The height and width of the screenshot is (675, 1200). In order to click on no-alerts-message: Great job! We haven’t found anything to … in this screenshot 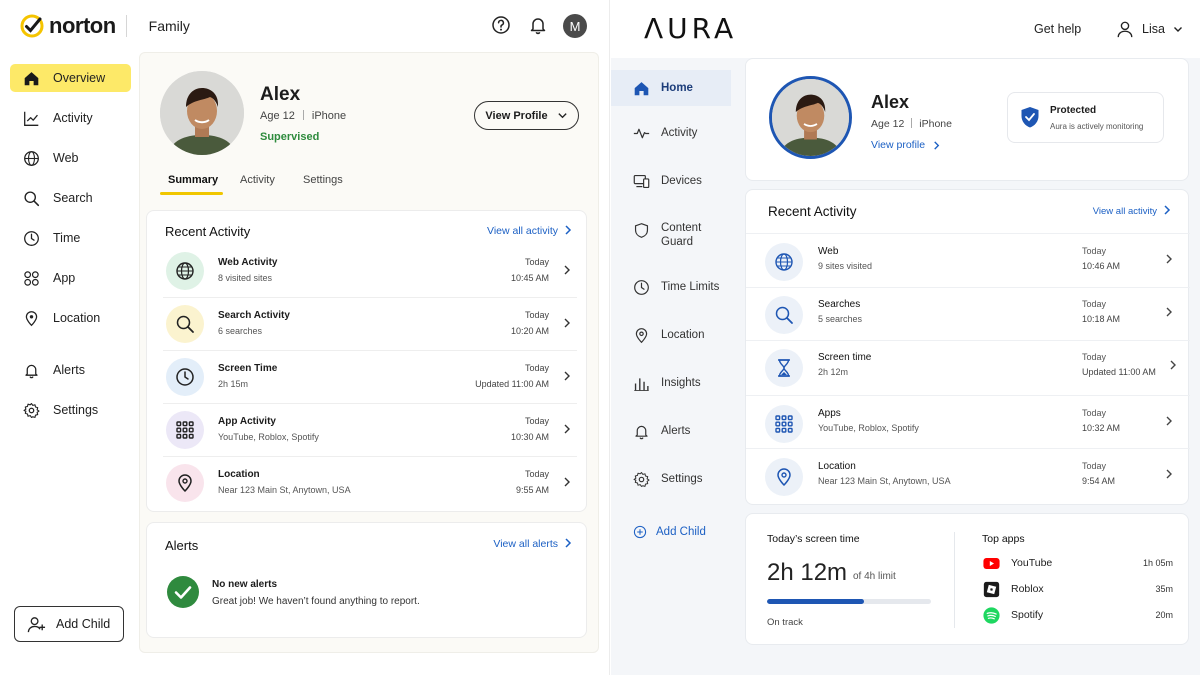, I will do `click(316, 601)`.